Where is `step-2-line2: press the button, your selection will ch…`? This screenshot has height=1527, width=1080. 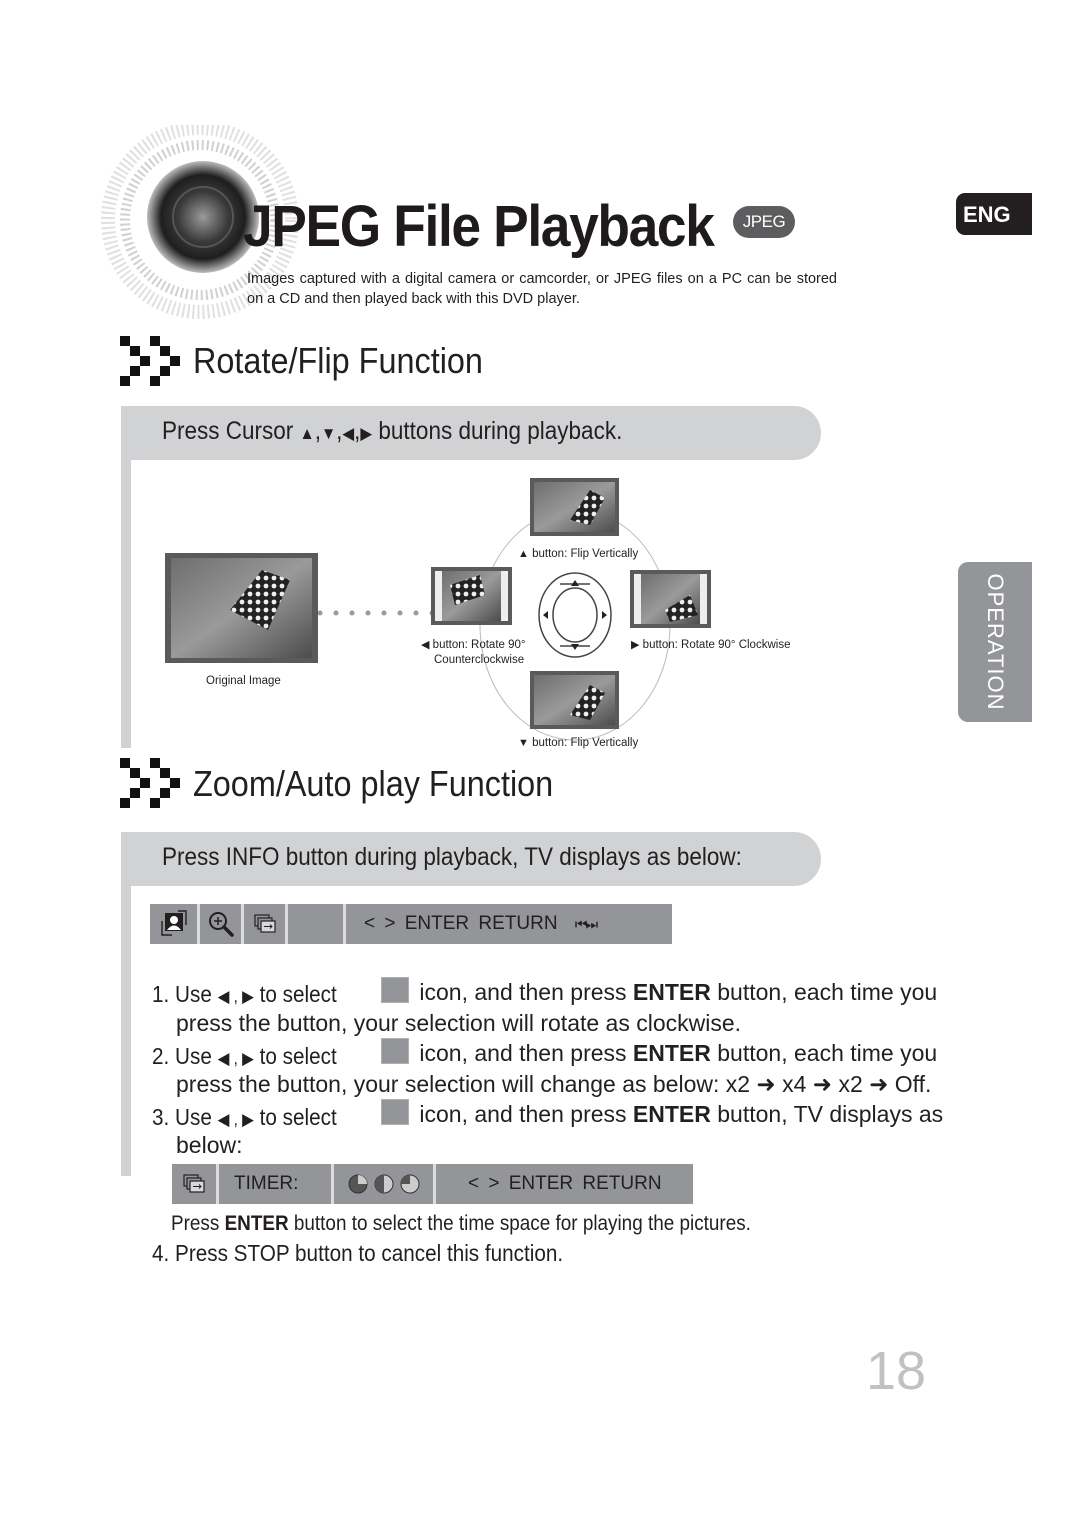 step-2-line2: press the button, your selection will ch… is located at coordinates (554, 1084).